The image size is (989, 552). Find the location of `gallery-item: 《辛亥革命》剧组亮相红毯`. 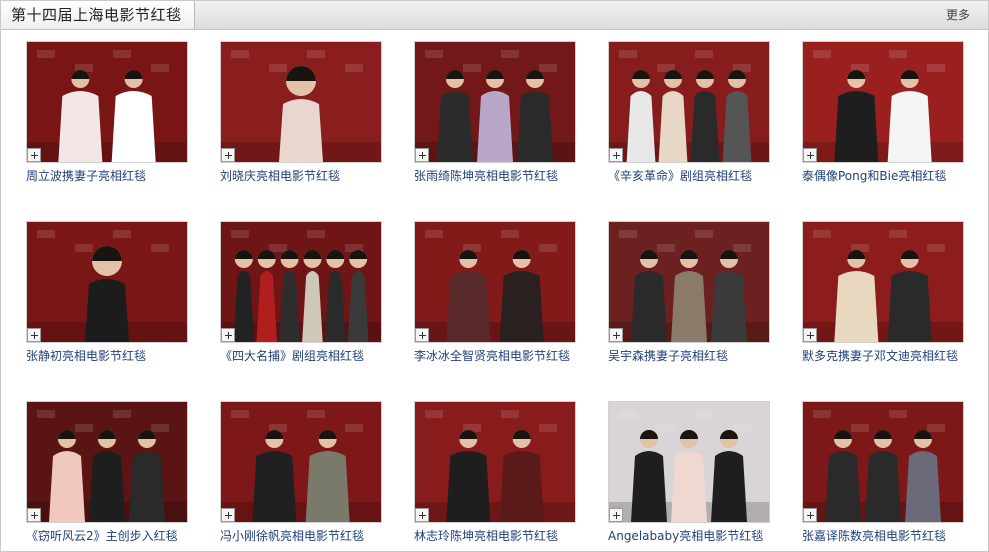

gallery-item: 《辛亥革命》剧组亮相红毯 is located at coordinates (689, 116).